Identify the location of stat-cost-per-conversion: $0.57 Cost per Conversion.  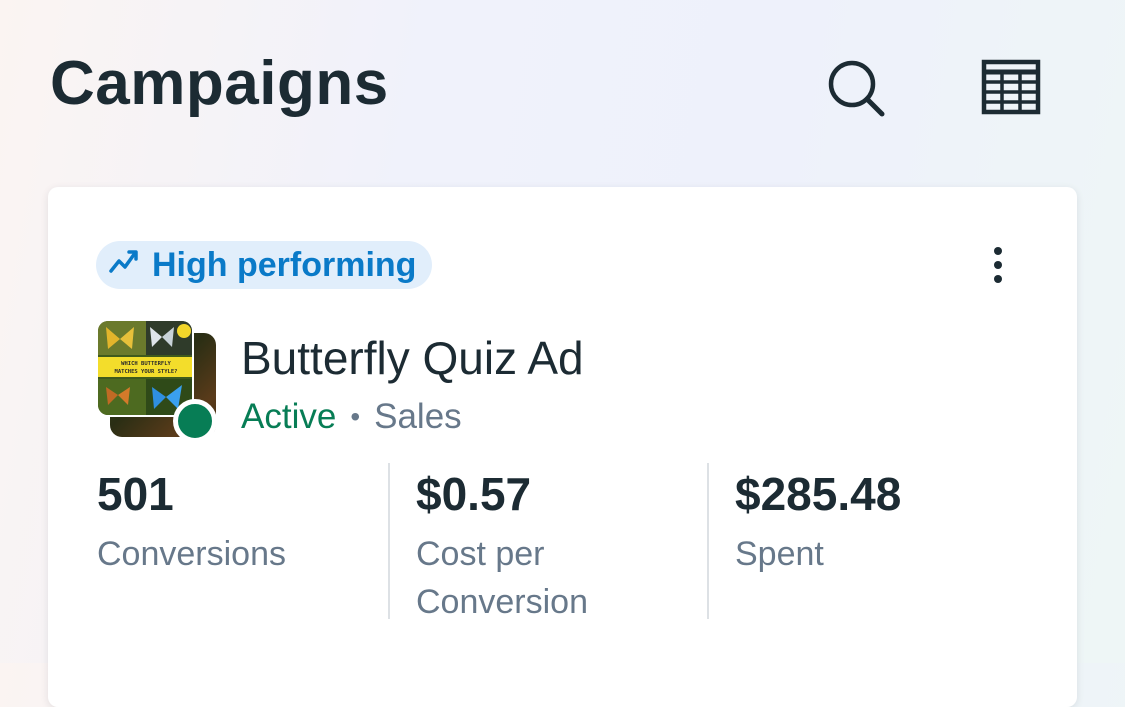
(531, 547).